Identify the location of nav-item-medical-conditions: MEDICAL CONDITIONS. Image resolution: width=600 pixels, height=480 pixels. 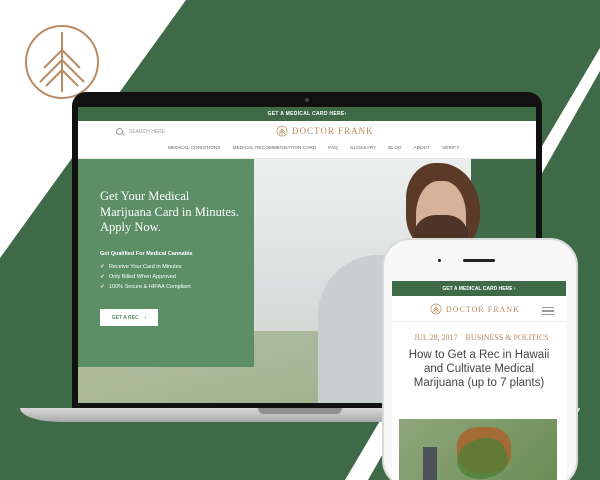
(194, 148).